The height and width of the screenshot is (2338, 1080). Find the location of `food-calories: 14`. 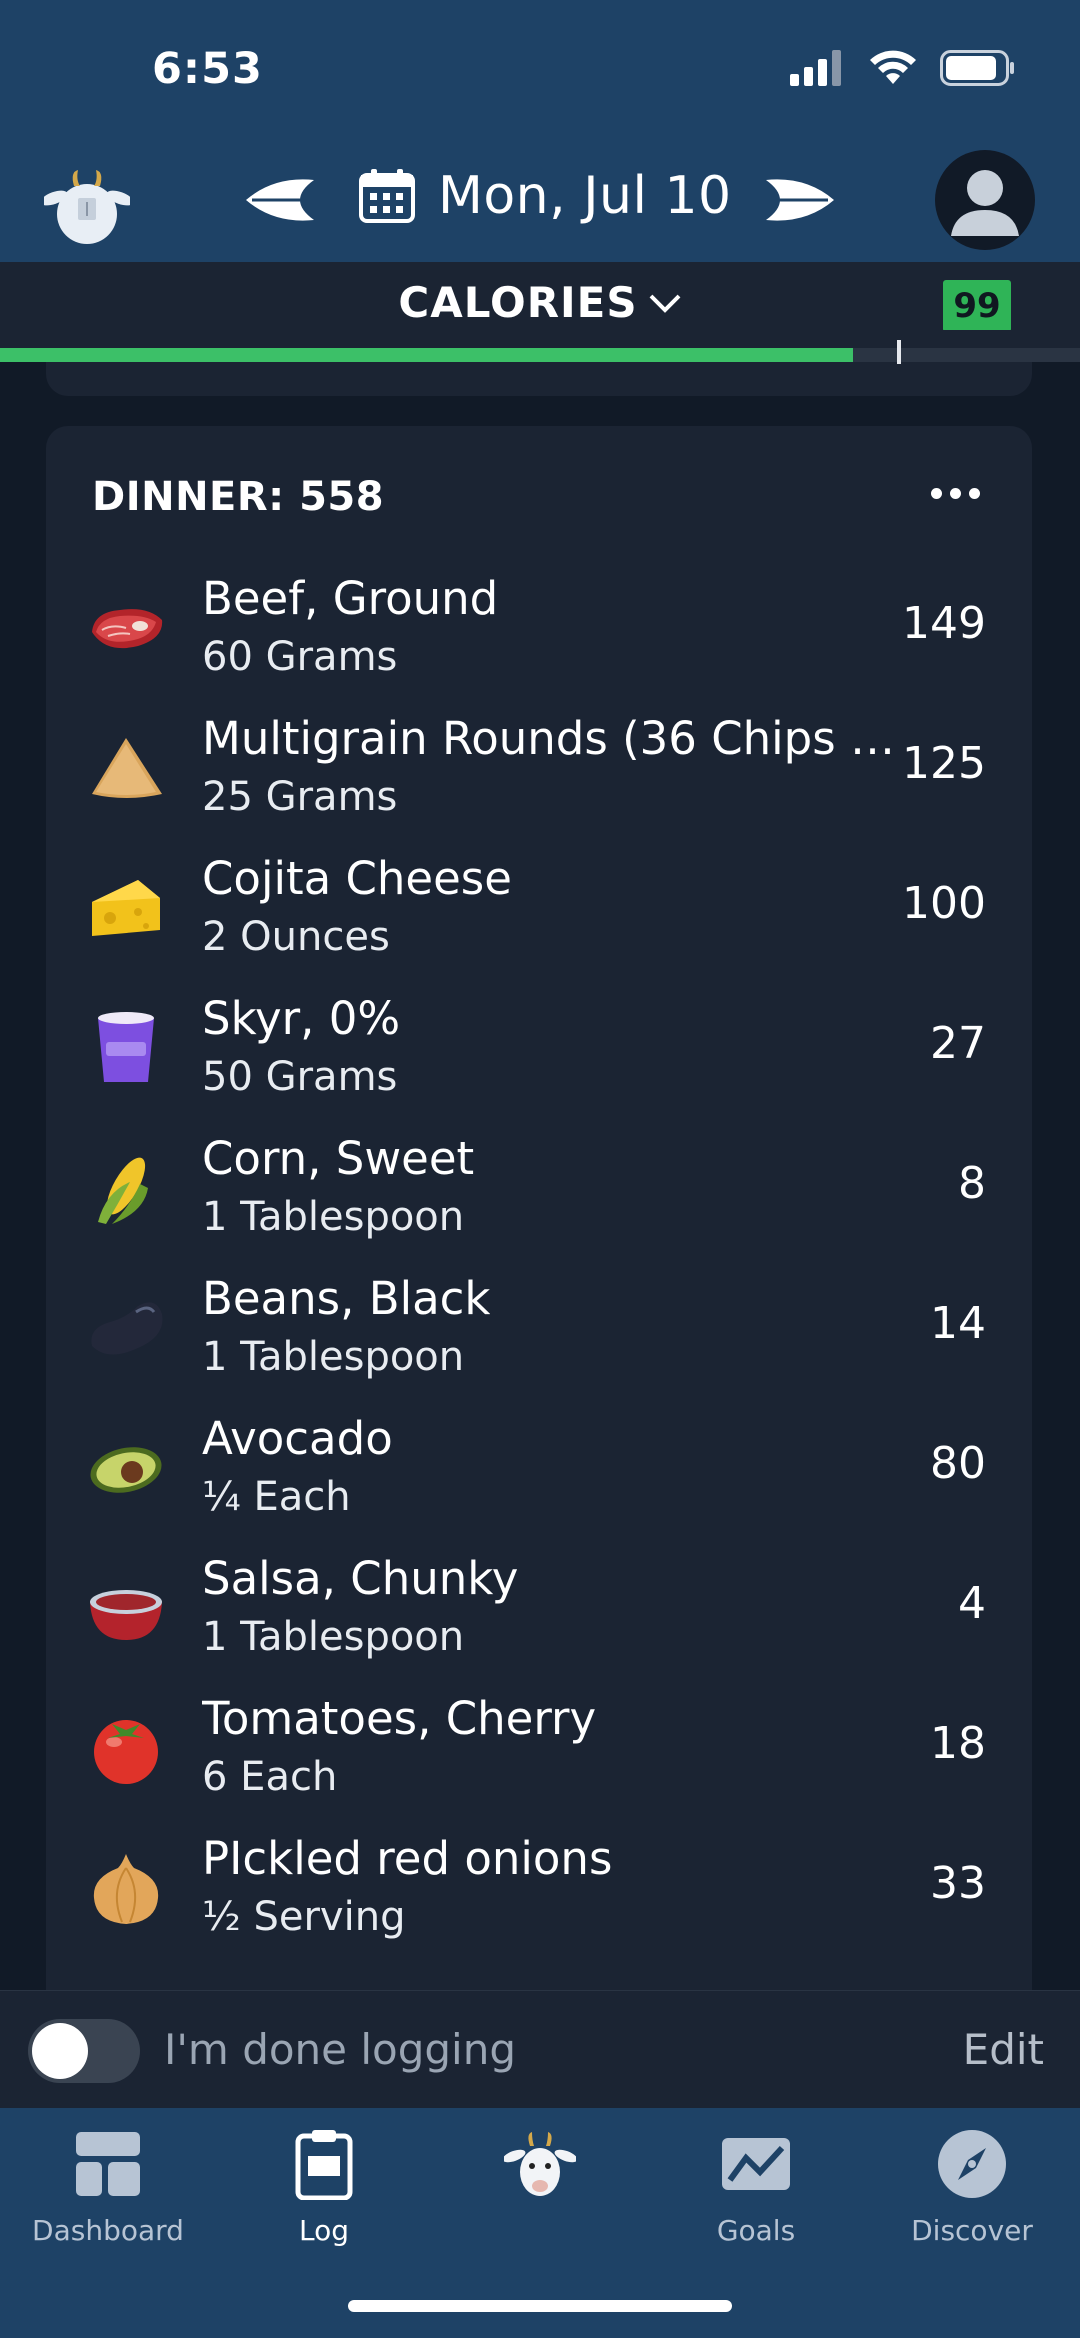

food-calories: 14 is located at coordinates (958, 1323).